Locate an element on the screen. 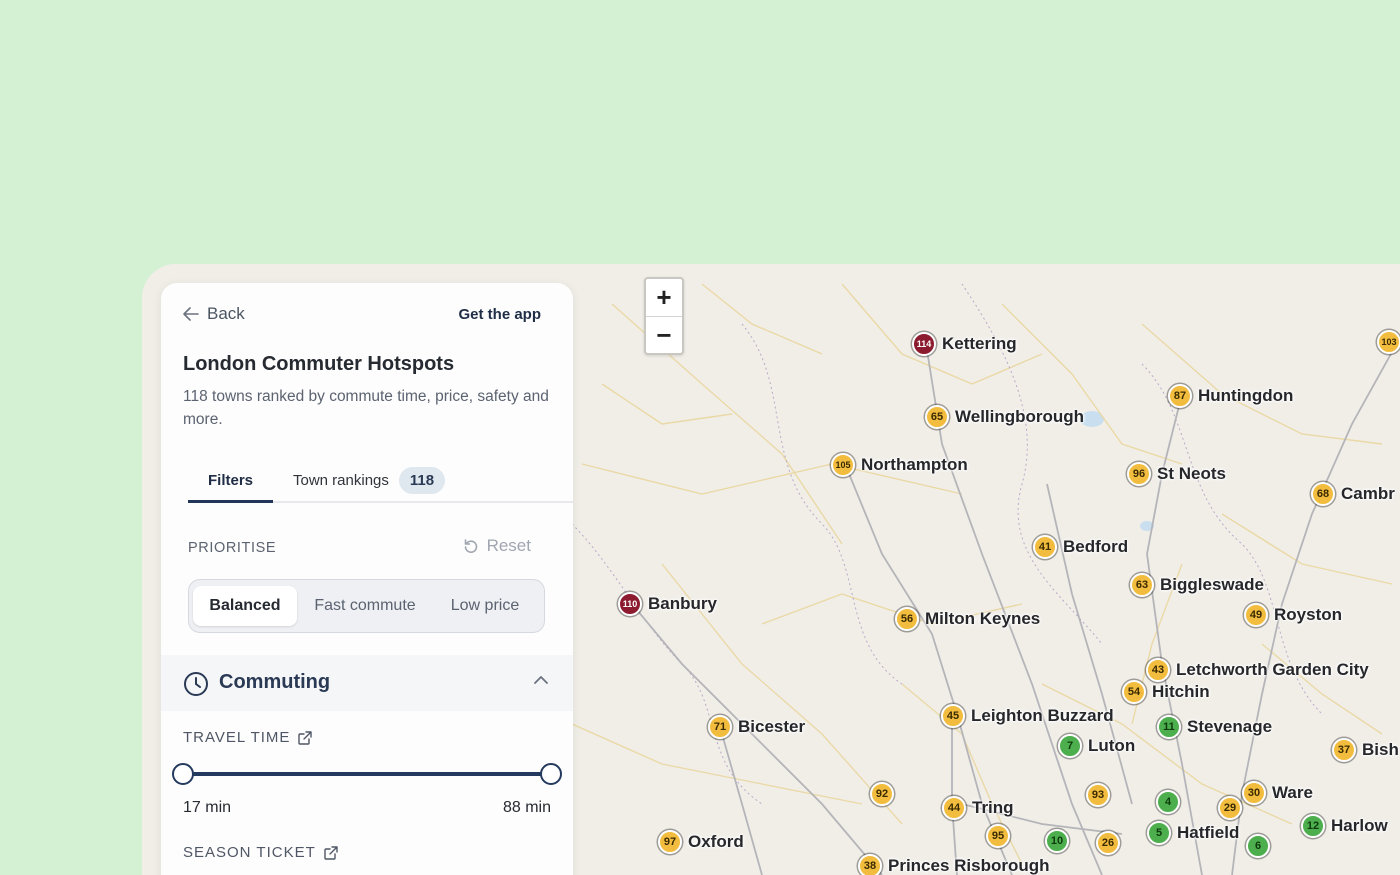  rank-pin: 63 is located at coordinates (1142, 585).